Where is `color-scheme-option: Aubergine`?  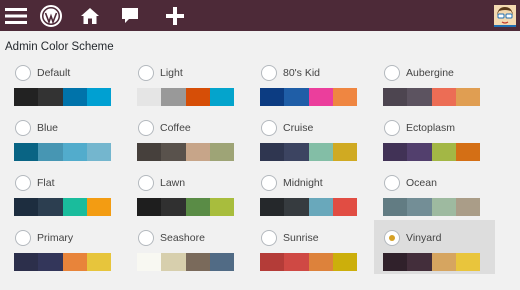
color-scheme-option: Aubergine is located at coordinates (442, 90).